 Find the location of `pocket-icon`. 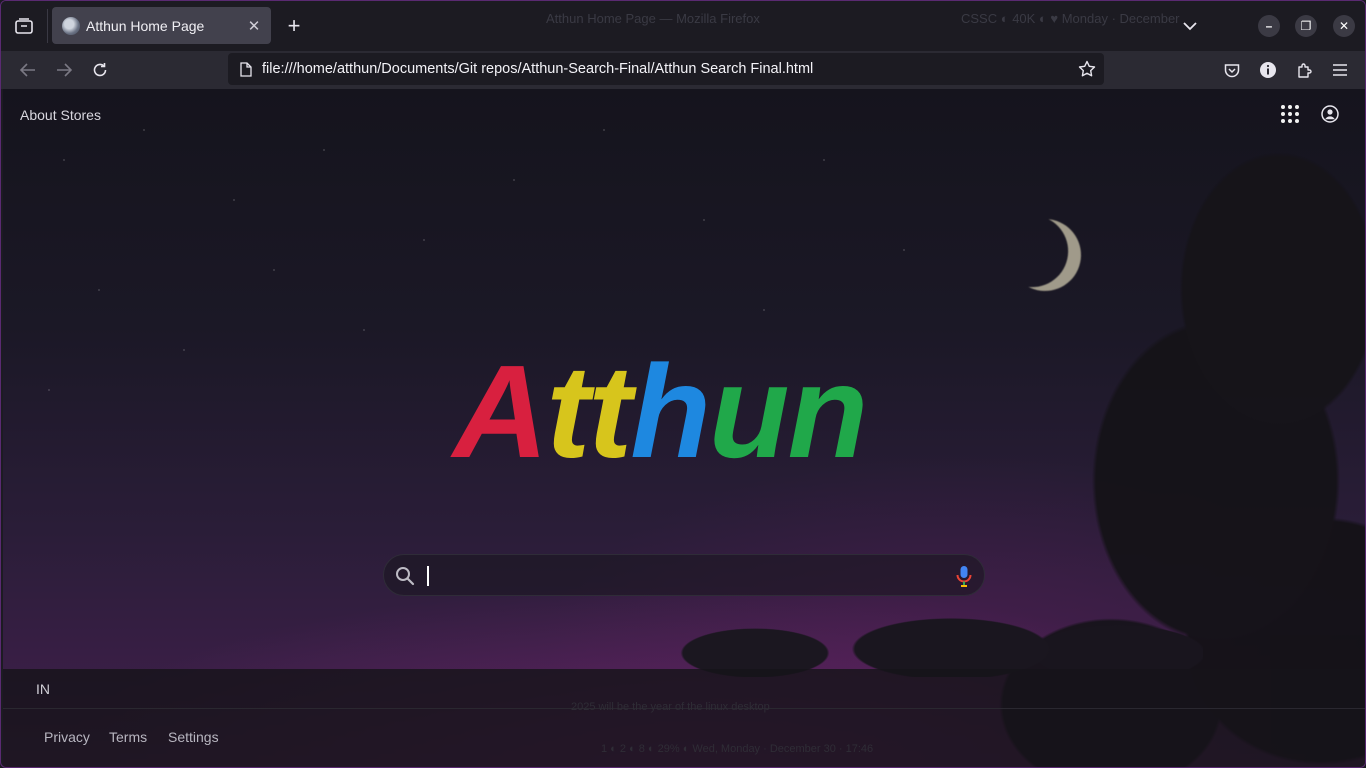

pocket-icon is located at coordinates (1232, 70).